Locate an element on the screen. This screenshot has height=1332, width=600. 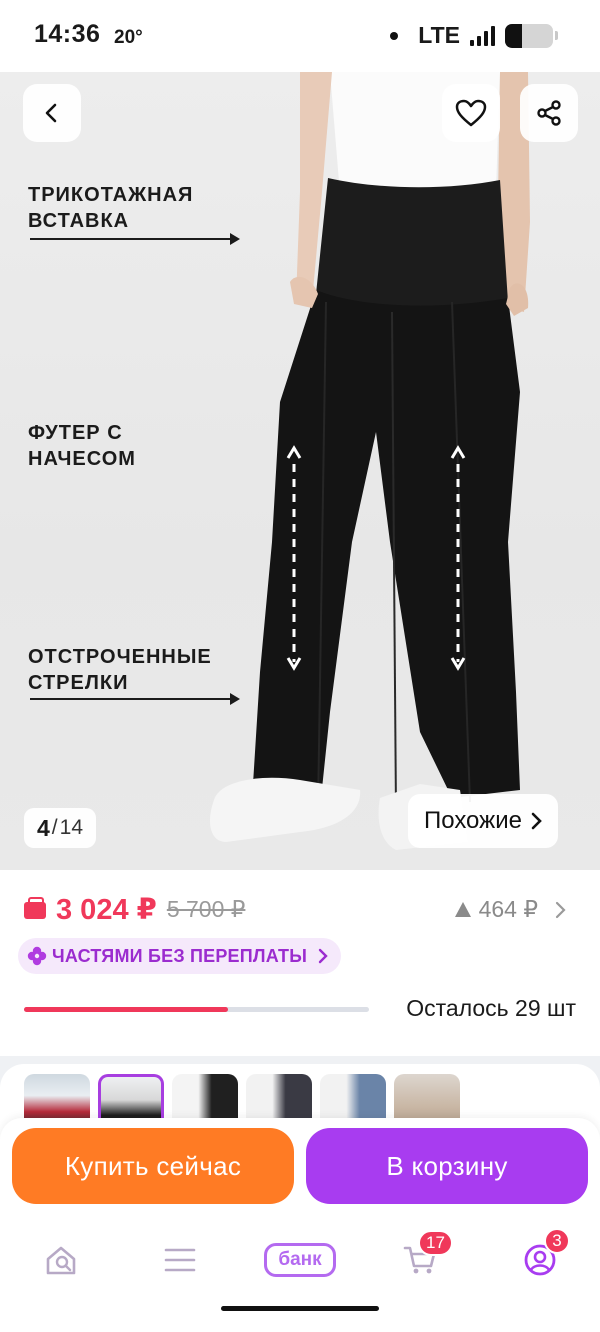
nav-bank: банк is located at coordinates (300, 1260).